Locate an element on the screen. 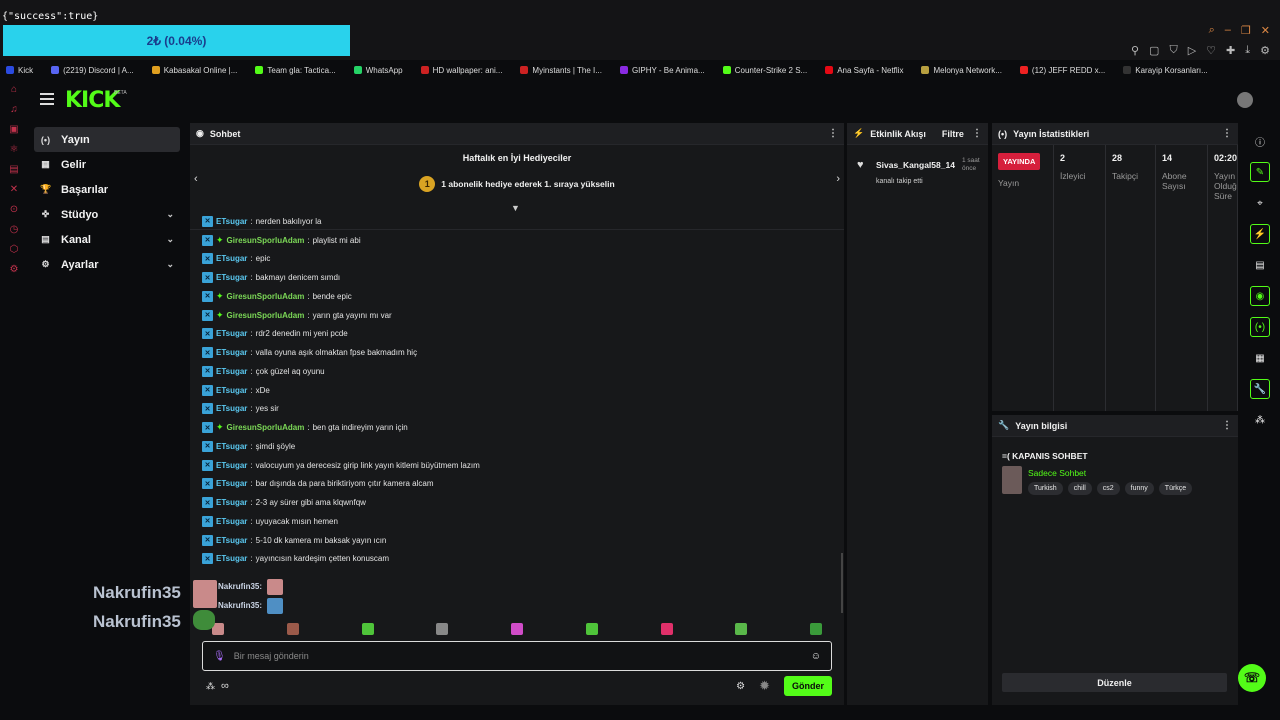  app-icon: ▣ is located at coordinates (13, 129).